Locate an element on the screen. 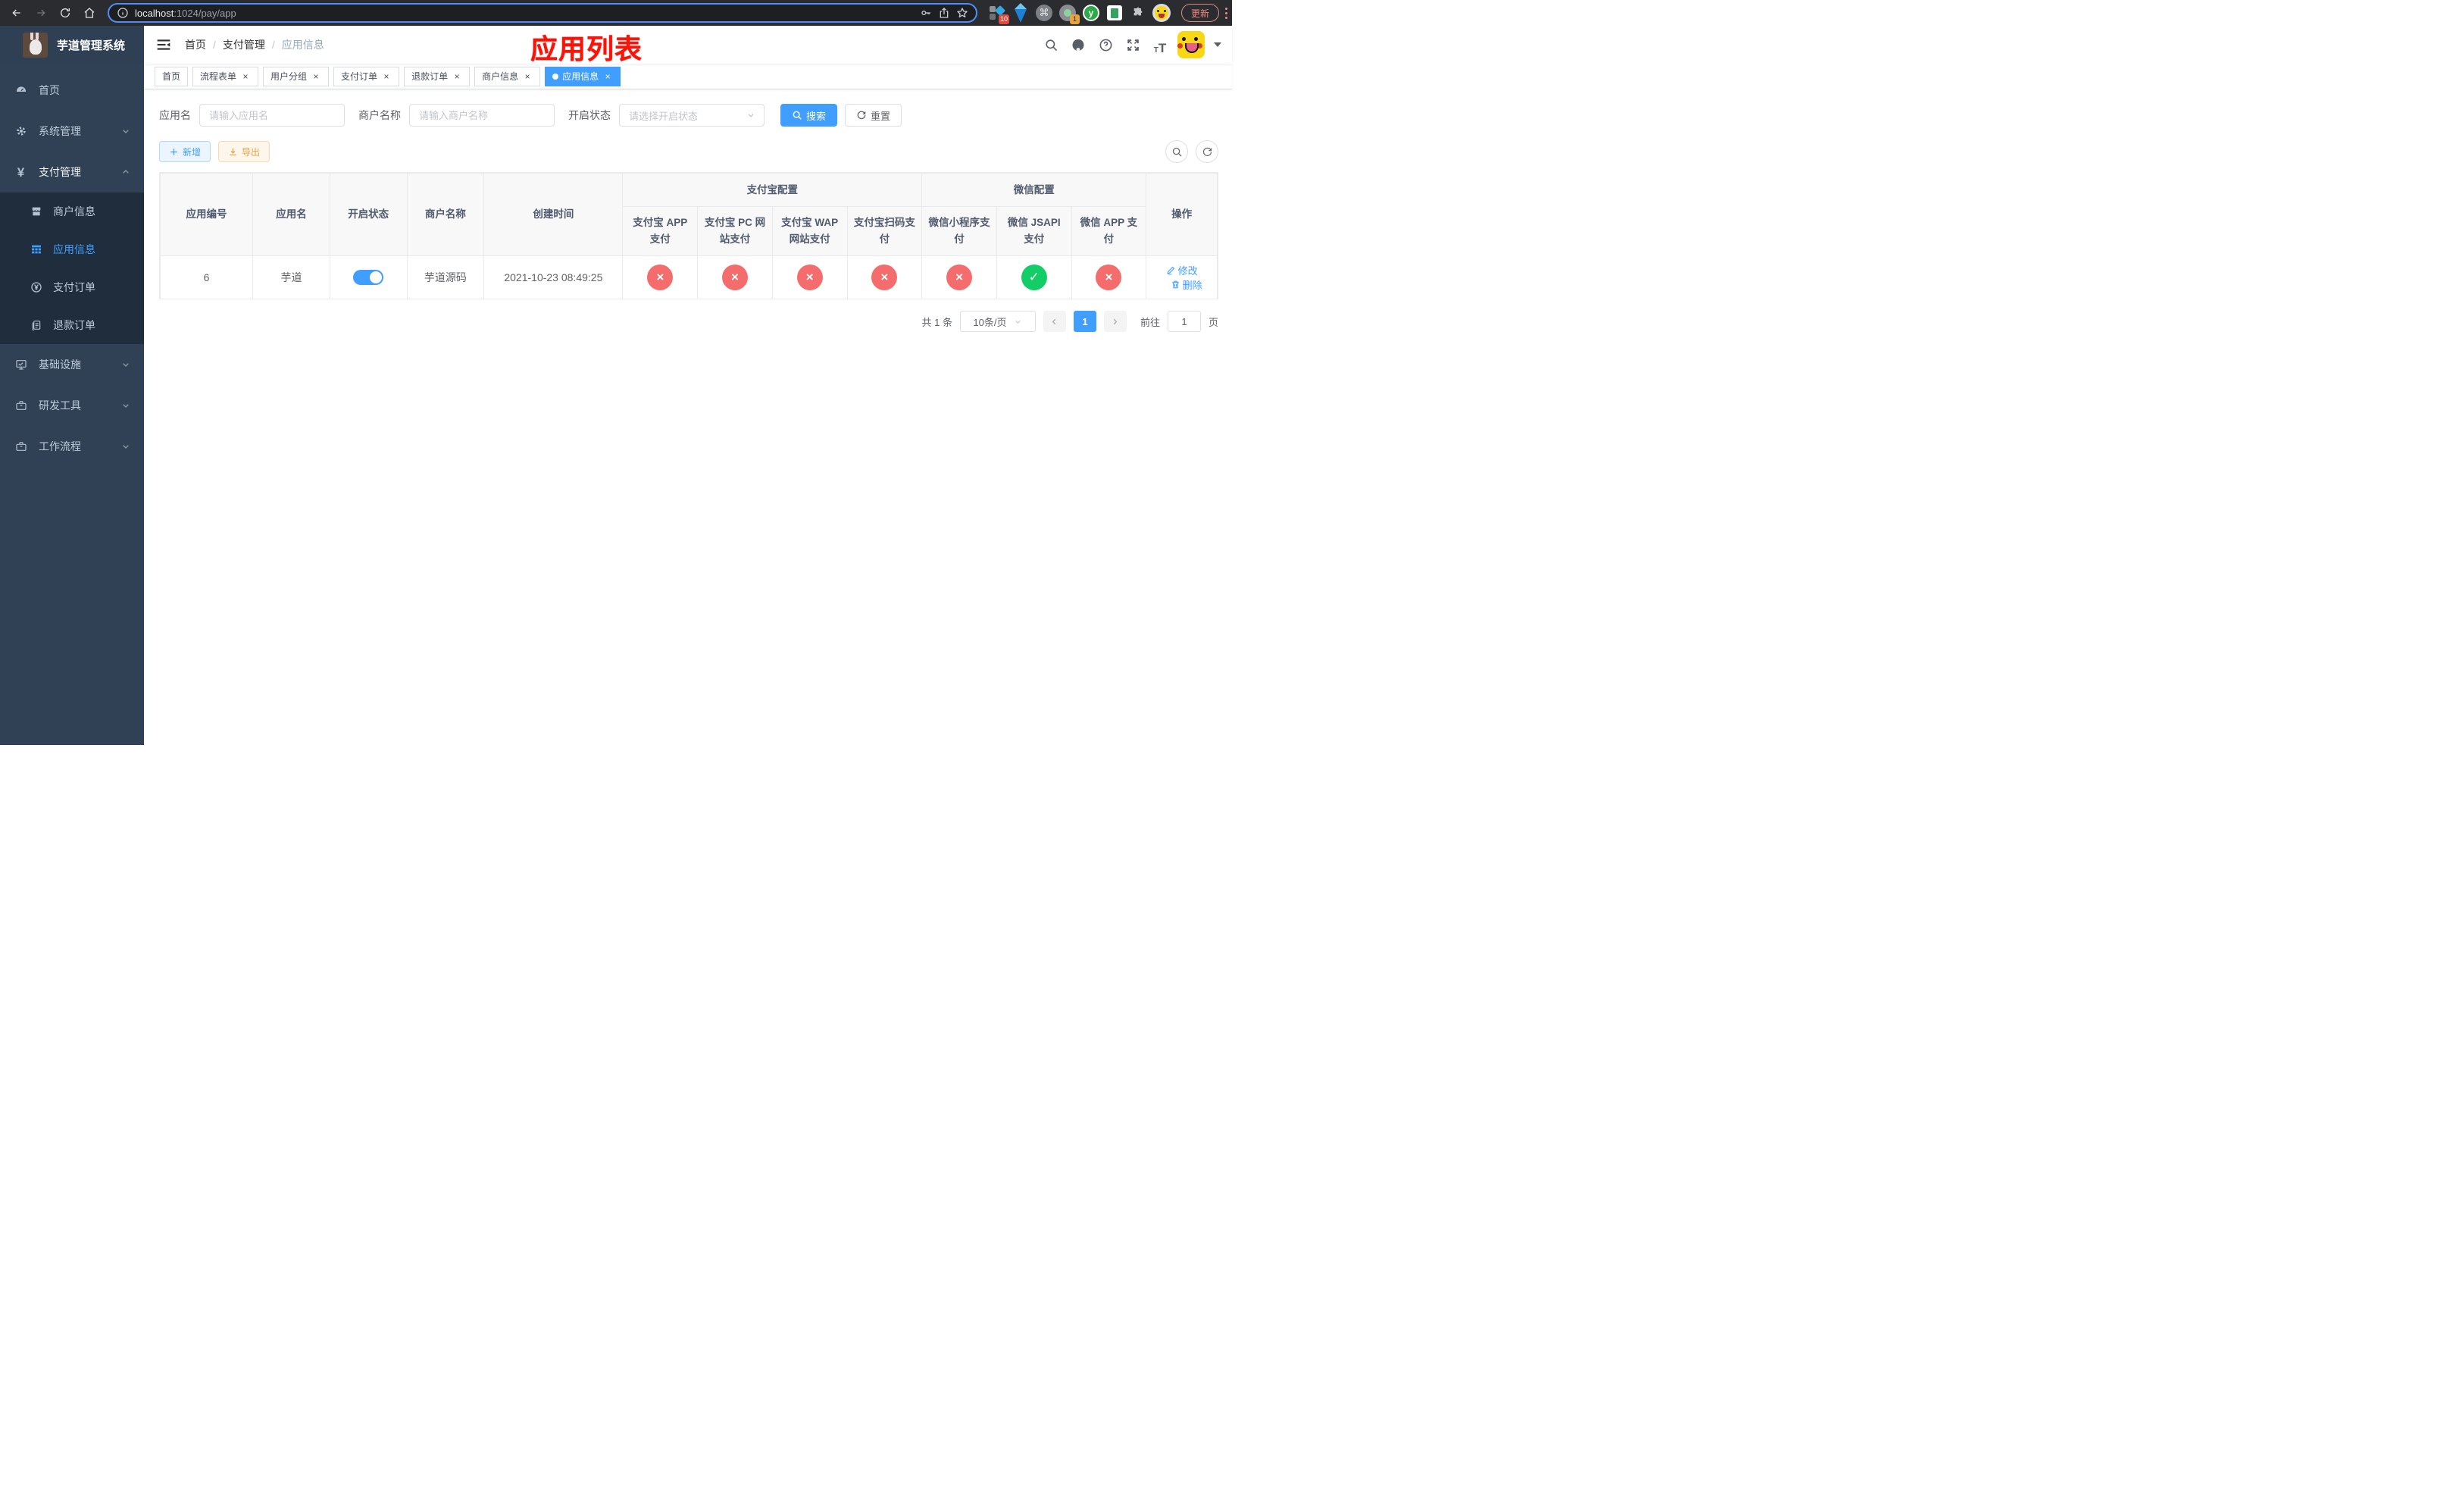  sidebar-item-system: 系统管理 is located at coordinates (72, 131).